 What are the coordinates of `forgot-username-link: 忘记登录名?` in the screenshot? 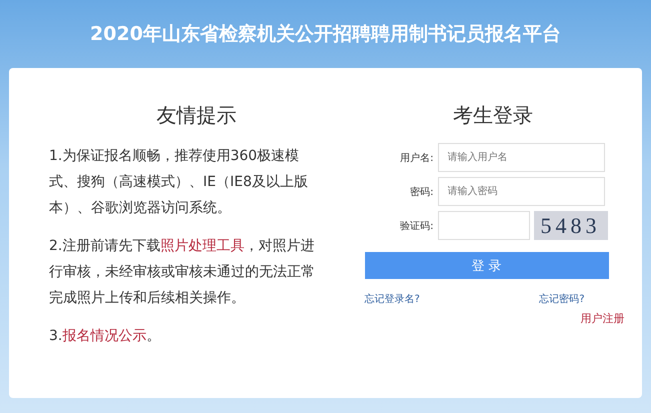 It's located at (392, 299).